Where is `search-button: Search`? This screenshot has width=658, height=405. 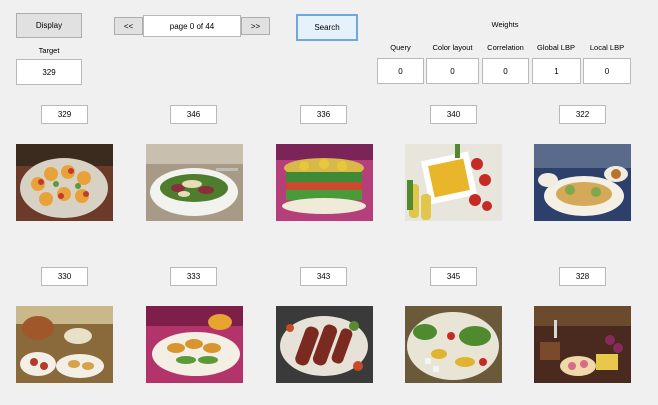
search-button: Search is located at coordinates (327, 27).